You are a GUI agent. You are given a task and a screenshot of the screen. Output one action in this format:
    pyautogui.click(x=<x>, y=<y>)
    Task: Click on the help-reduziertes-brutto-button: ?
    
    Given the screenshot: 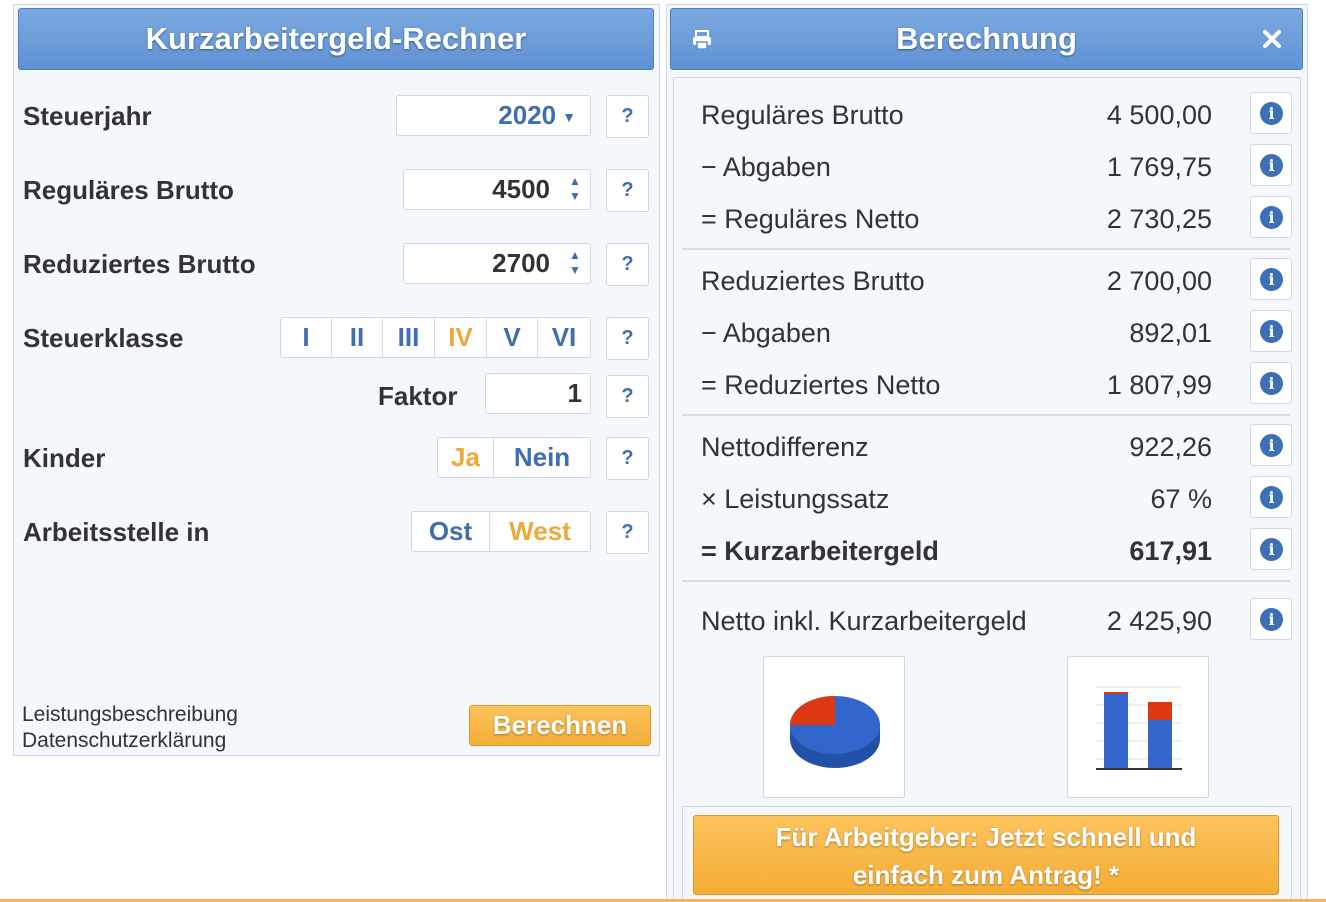 What is the action you would take?
    pyautogui.click(x=627, y=264)
    